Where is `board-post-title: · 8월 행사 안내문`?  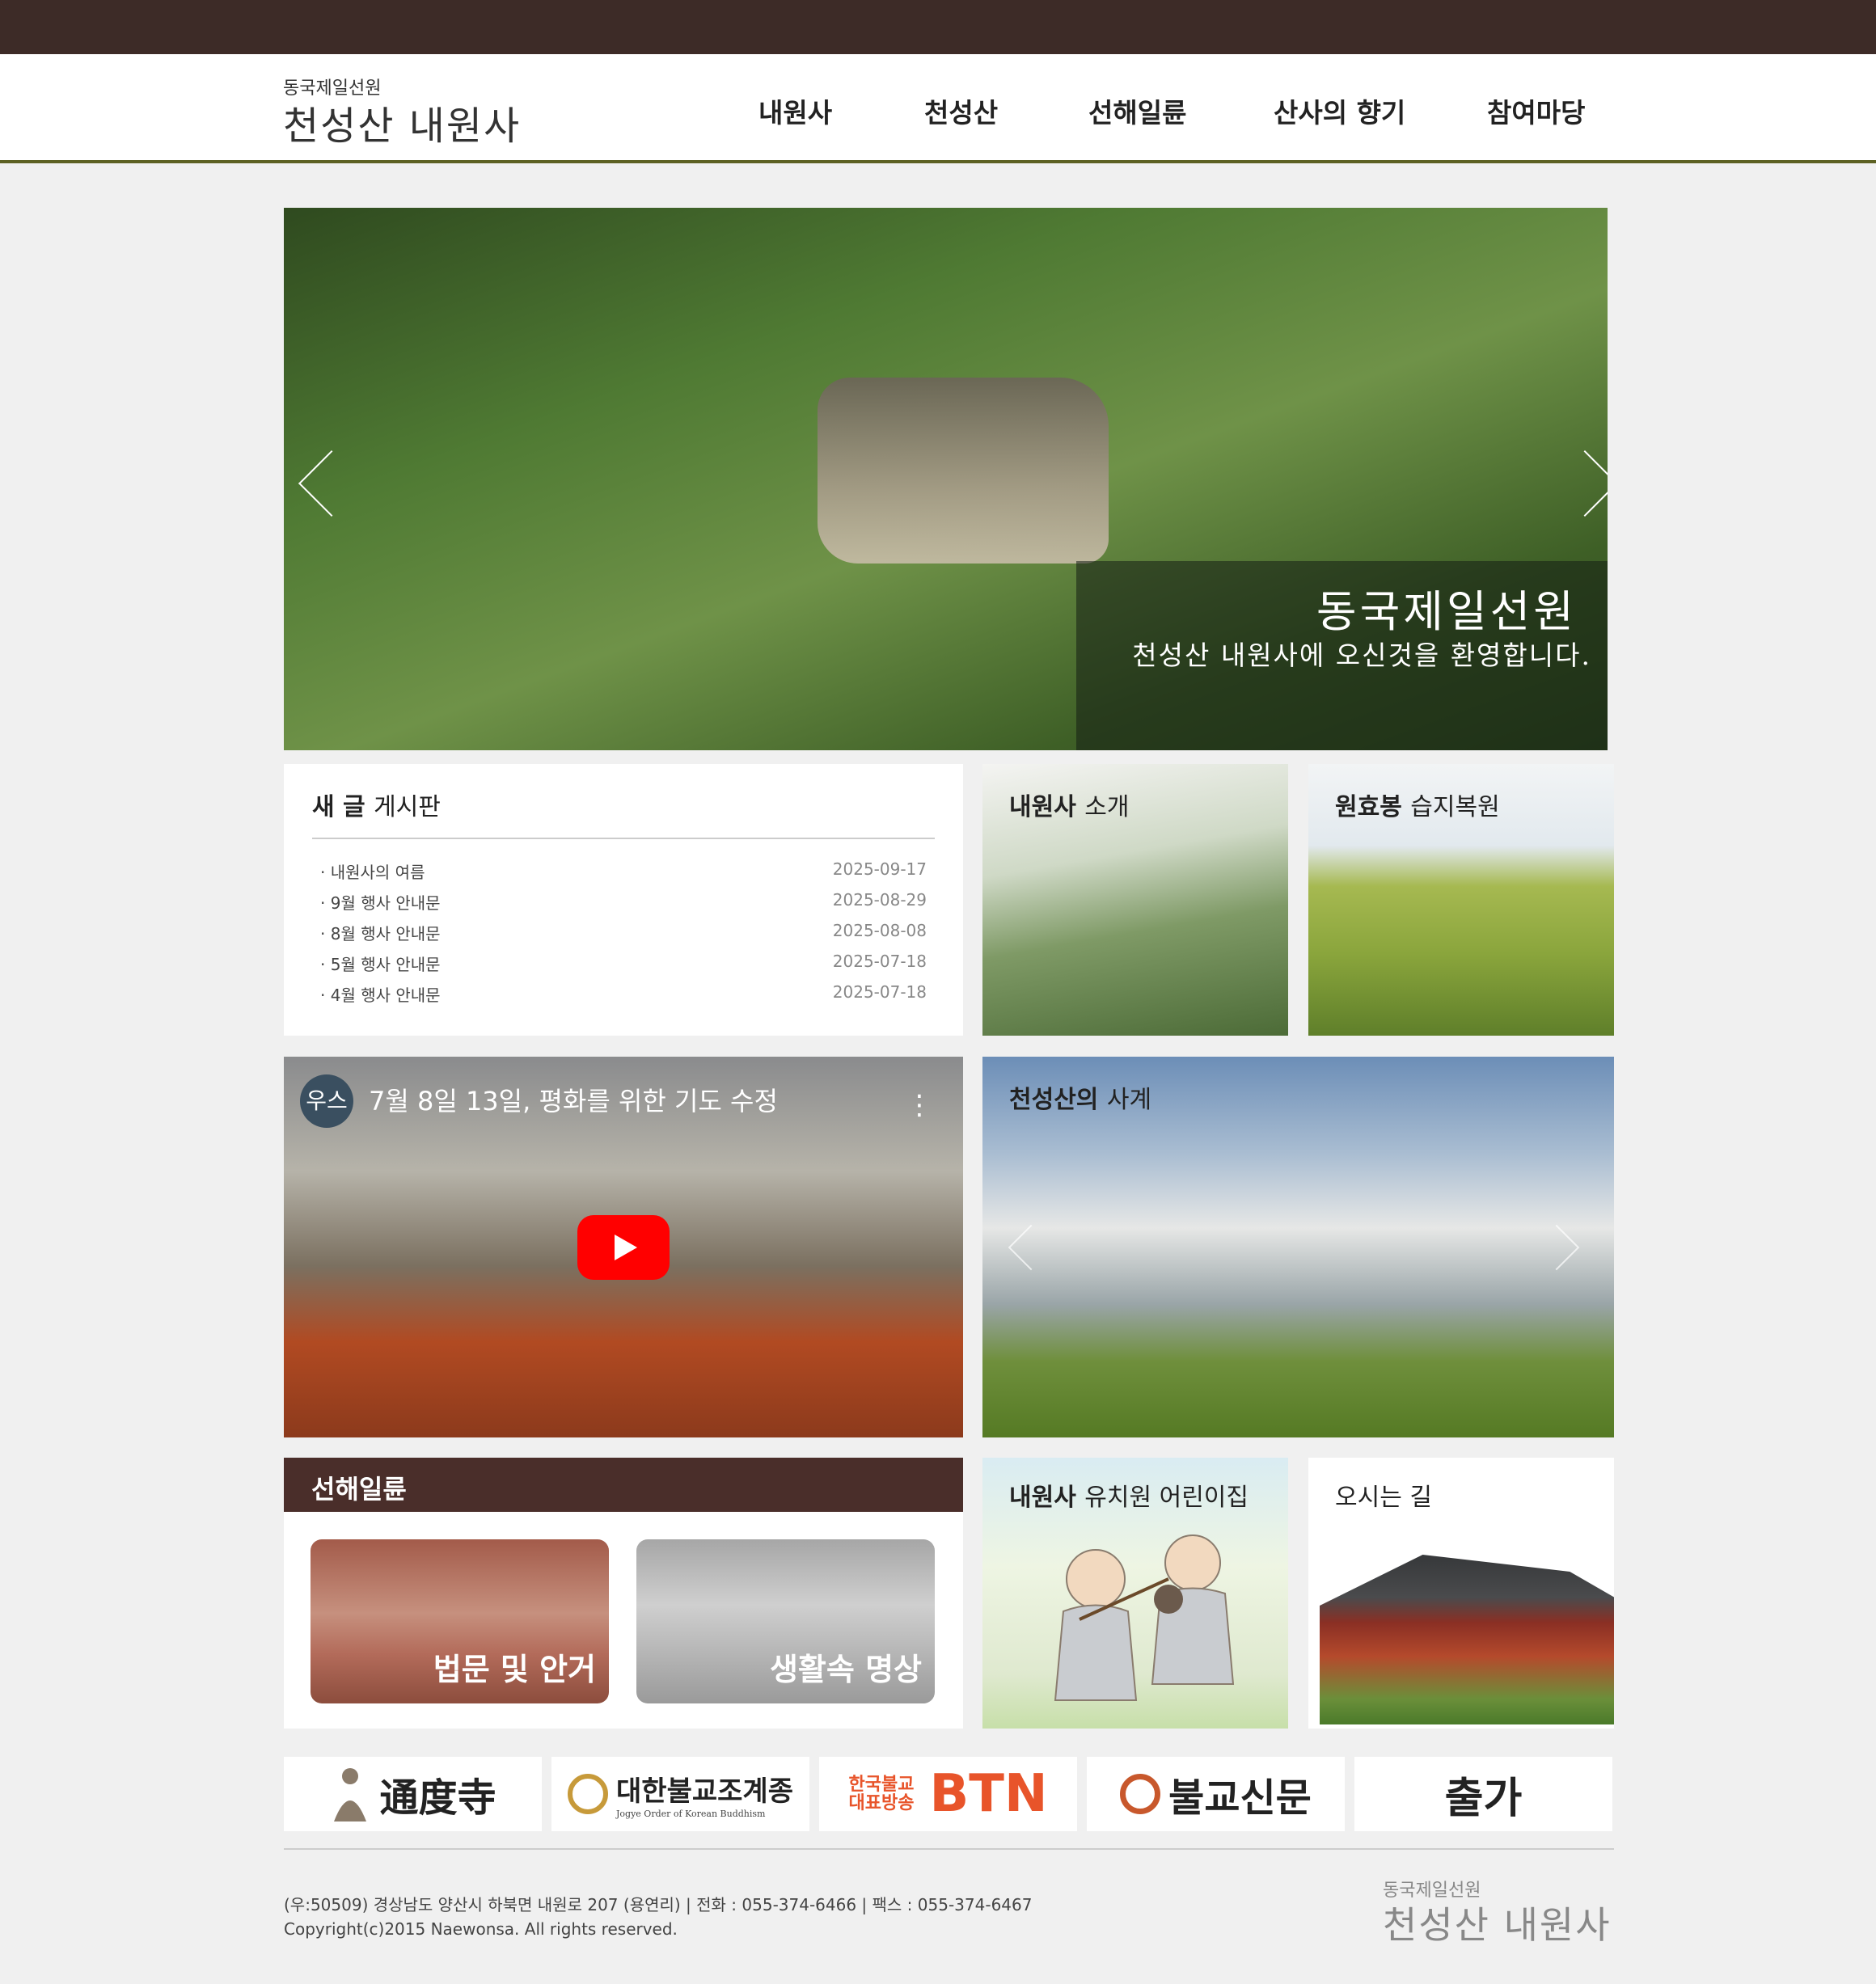 board-post-title: · 8월 행사 안내문 is located at coordinates (380, 933).